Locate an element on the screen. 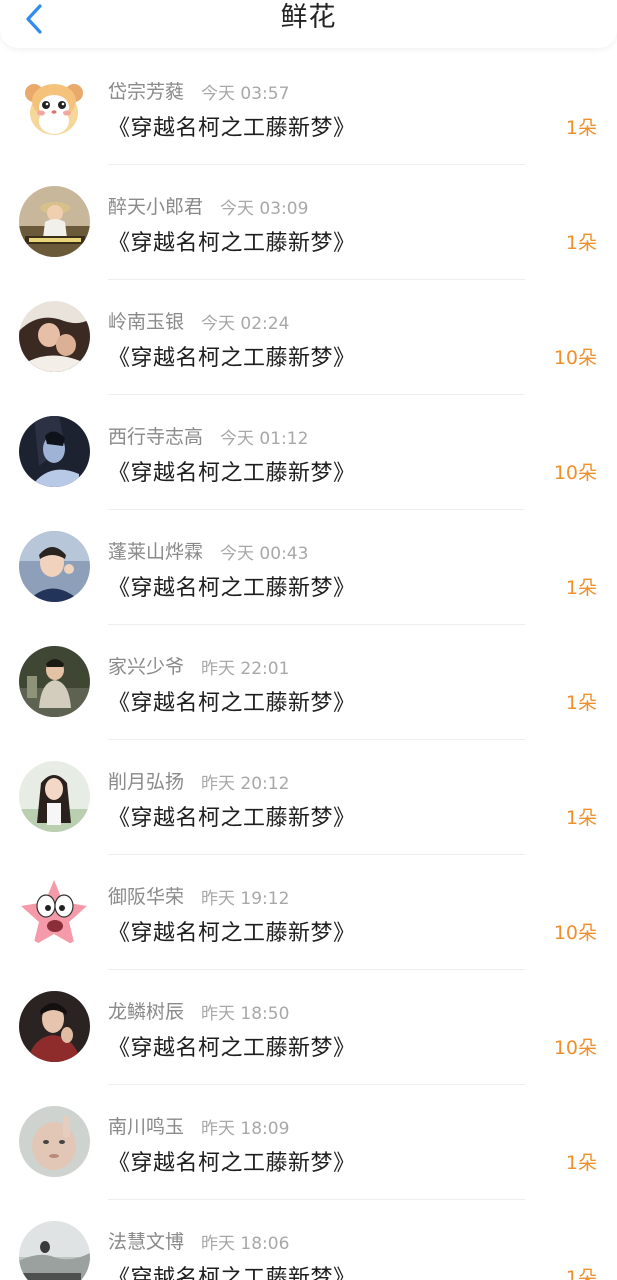 Image resolution: width=617 pixels, height=1280 pixels. user-name: 削月弘扬 is located at coordinates (146, 780).